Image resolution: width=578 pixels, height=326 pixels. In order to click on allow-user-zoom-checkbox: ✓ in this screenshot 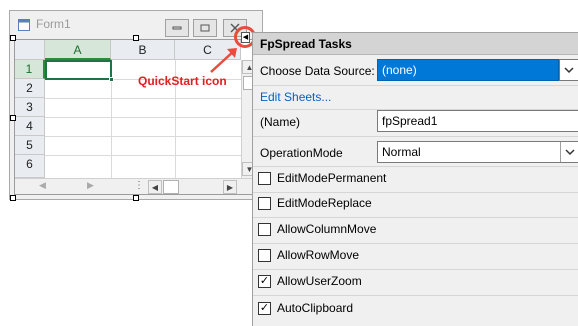, I will do `click(264, 281)`.